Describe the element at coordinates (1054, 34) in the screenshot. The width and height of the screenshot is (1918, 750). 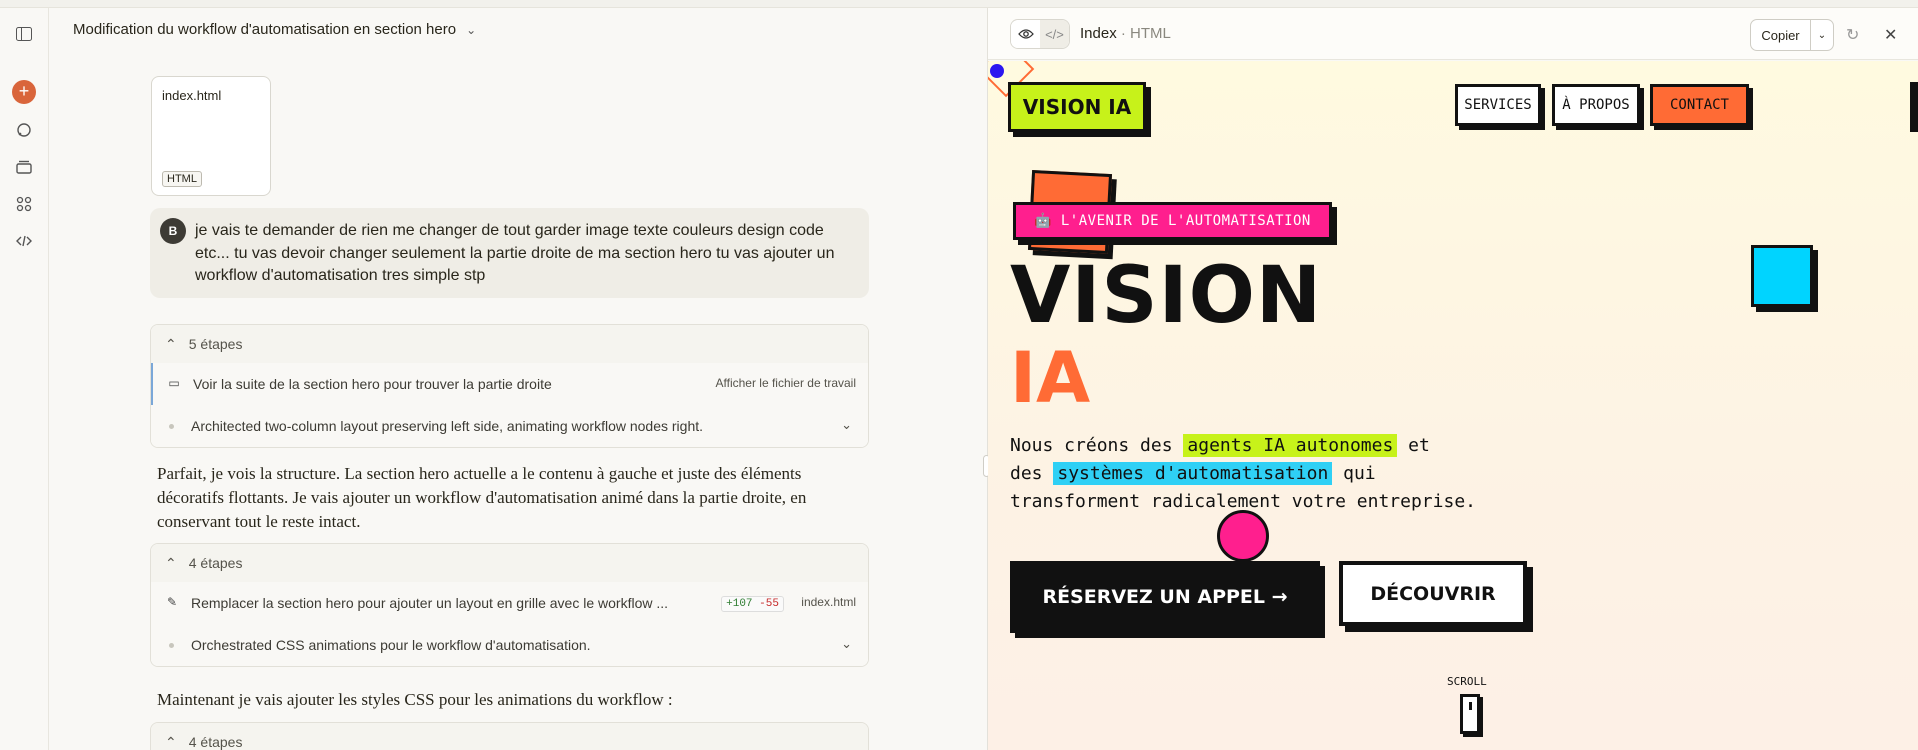
I see `code-view-icon: </>` at that location.